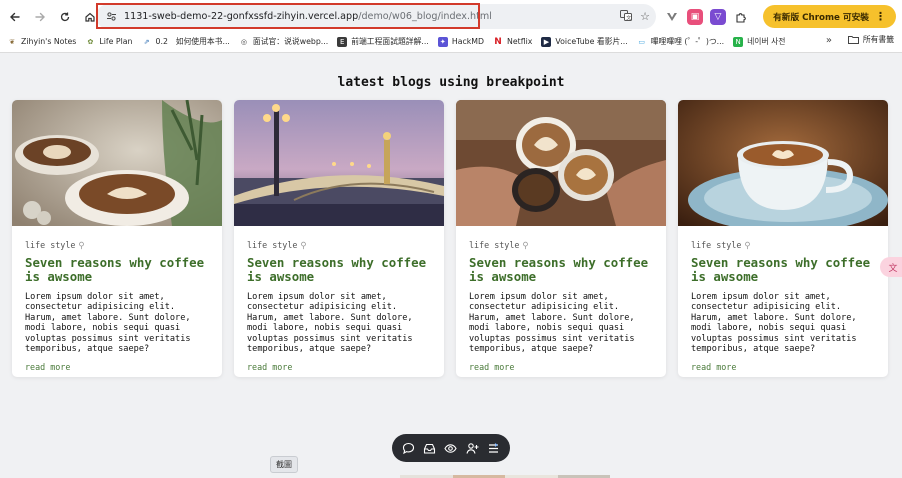 This screenshot has width=902, height=478. I want to click on bookmark-item: N Netflix, so click(512, 42).